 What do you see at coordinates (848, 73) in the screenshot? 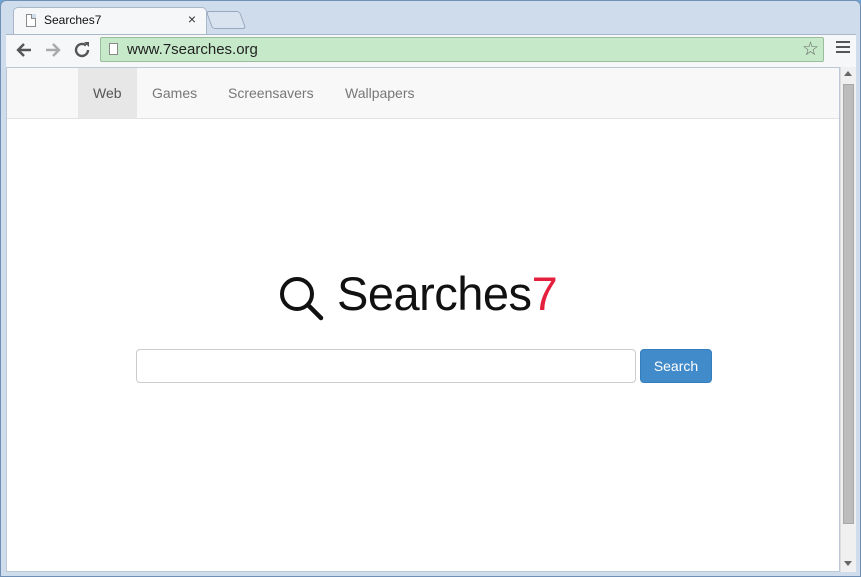
I see `scroll-up-arrow-icon` at bounding box center [848, 73].